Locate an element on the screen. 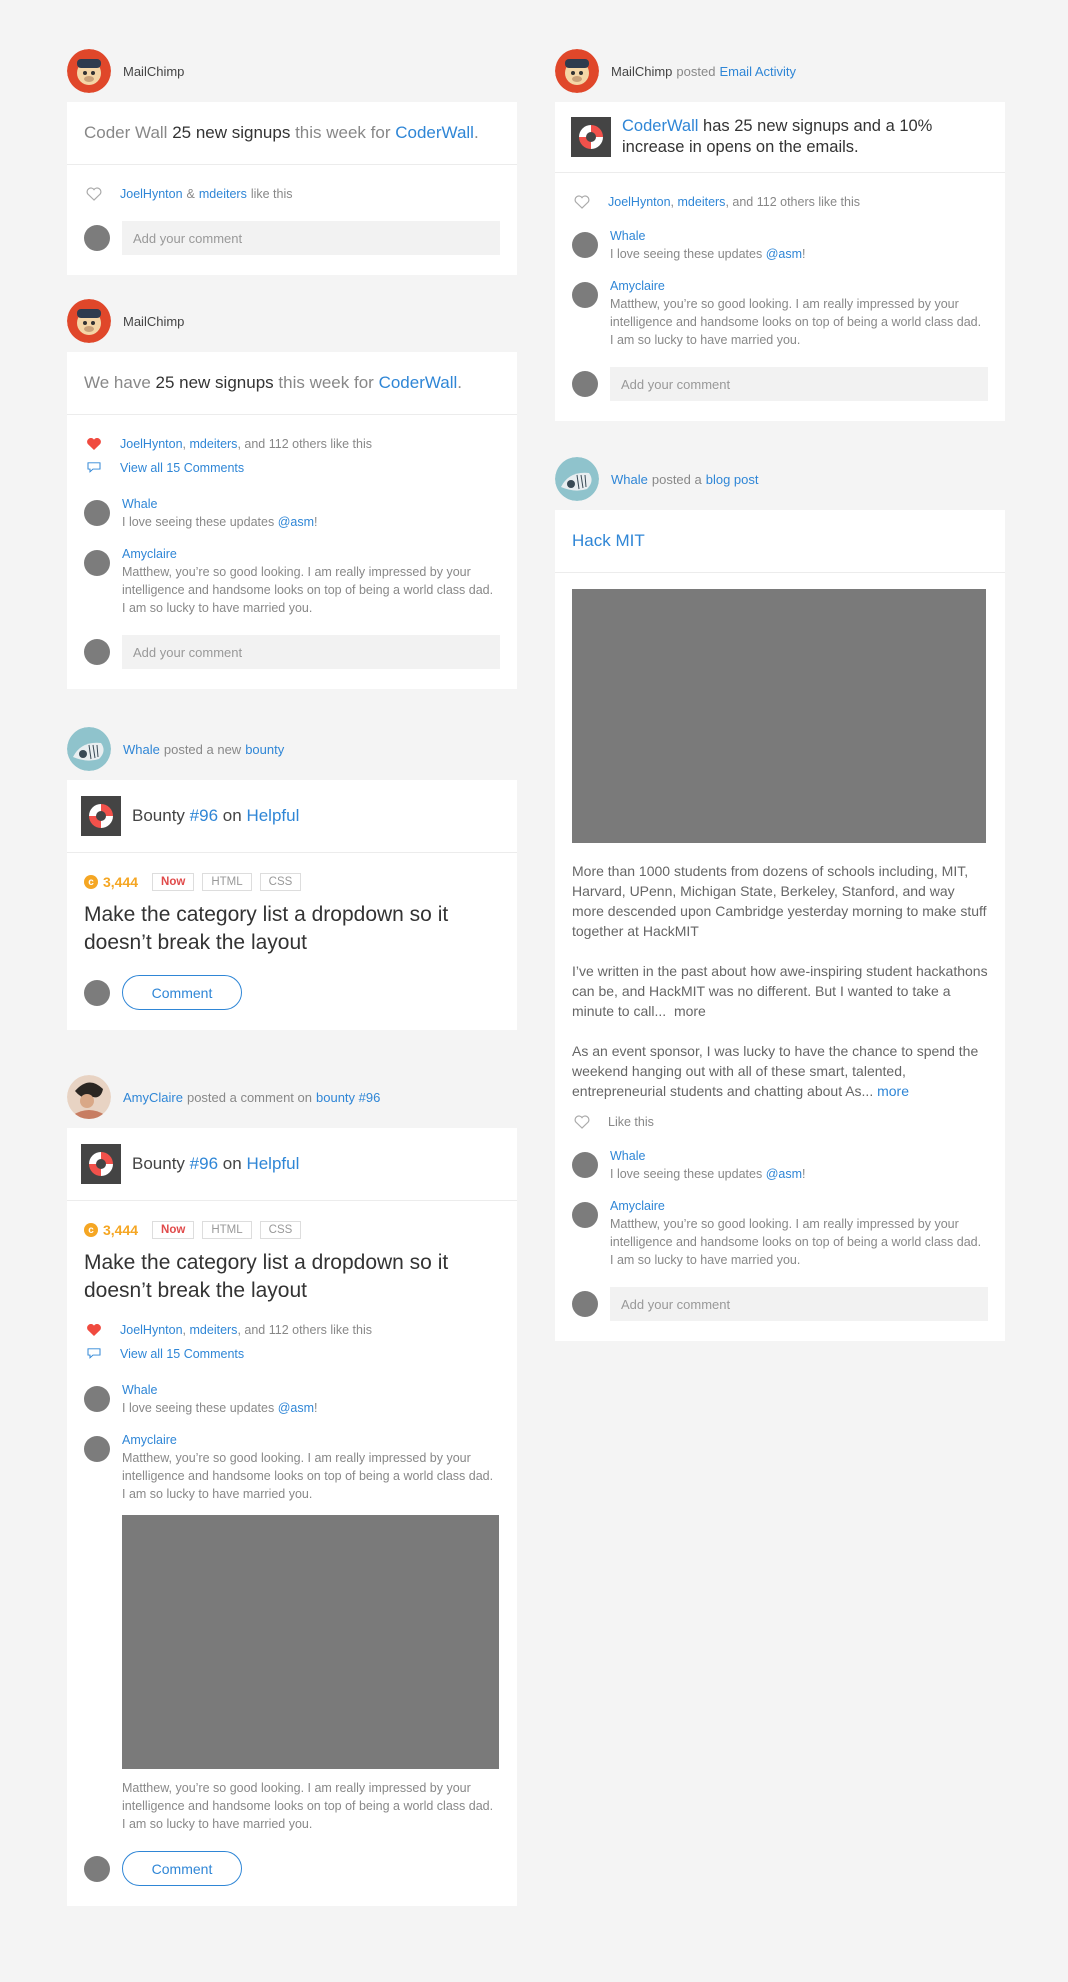  email-activity-link: Email Activity is located at coordinates (757, 71).